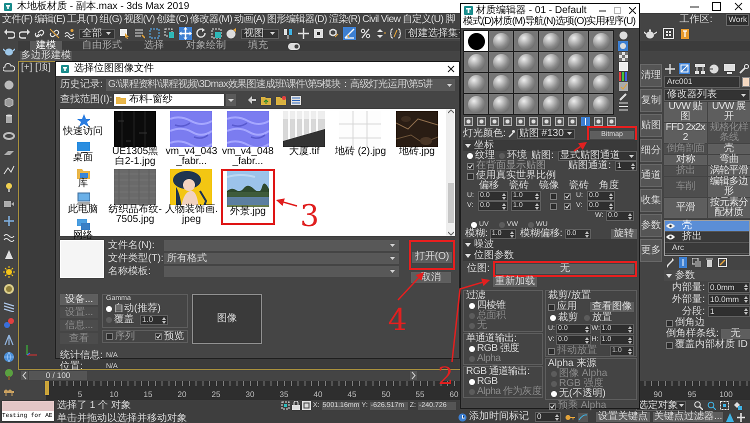  Describe the element at coordinates (432, 257) in the screenshot. I see `open-button: 打开(O)` at that location.